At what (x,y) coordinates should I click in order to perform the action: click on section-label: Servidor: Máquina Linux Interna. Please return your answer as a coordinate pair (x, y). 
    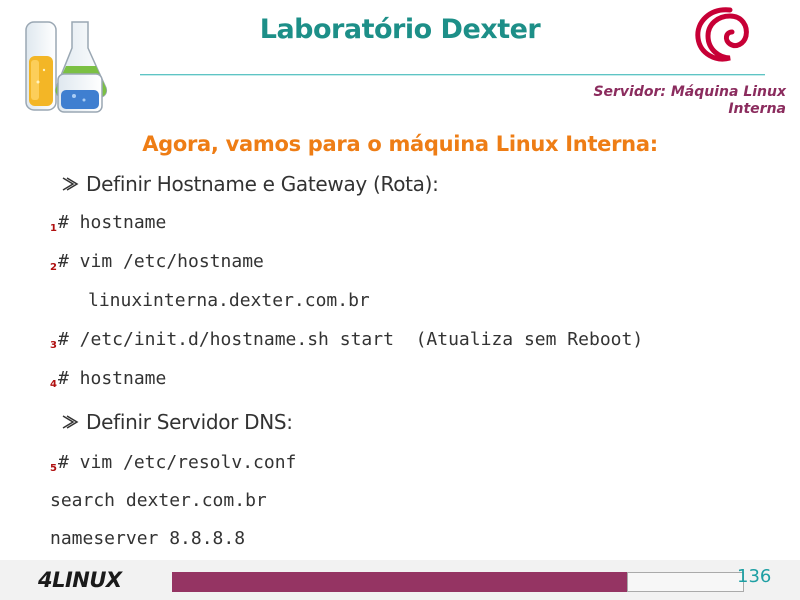
    Looking at the image, I should click on (689, 101).